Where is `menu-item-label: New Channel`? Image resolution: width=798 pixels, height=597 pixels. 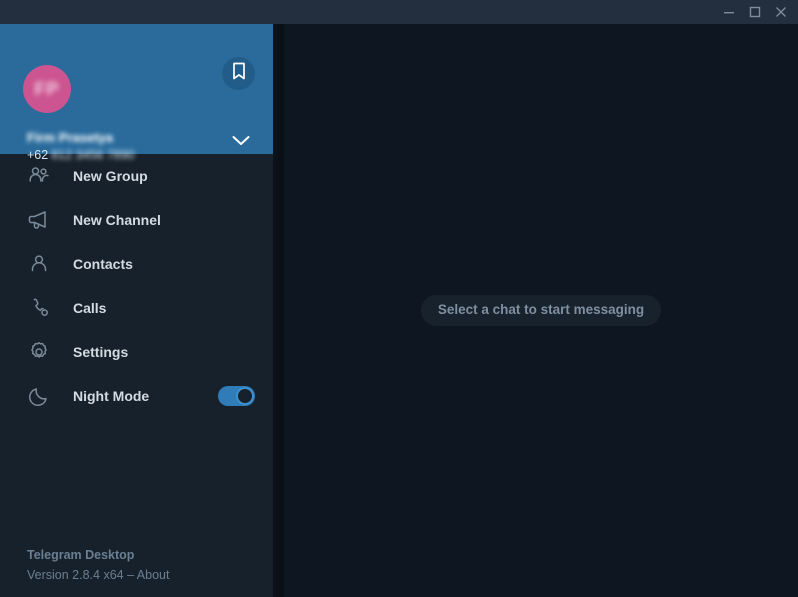 menu-item-label: New Channel is located at coordinates (117, 220).